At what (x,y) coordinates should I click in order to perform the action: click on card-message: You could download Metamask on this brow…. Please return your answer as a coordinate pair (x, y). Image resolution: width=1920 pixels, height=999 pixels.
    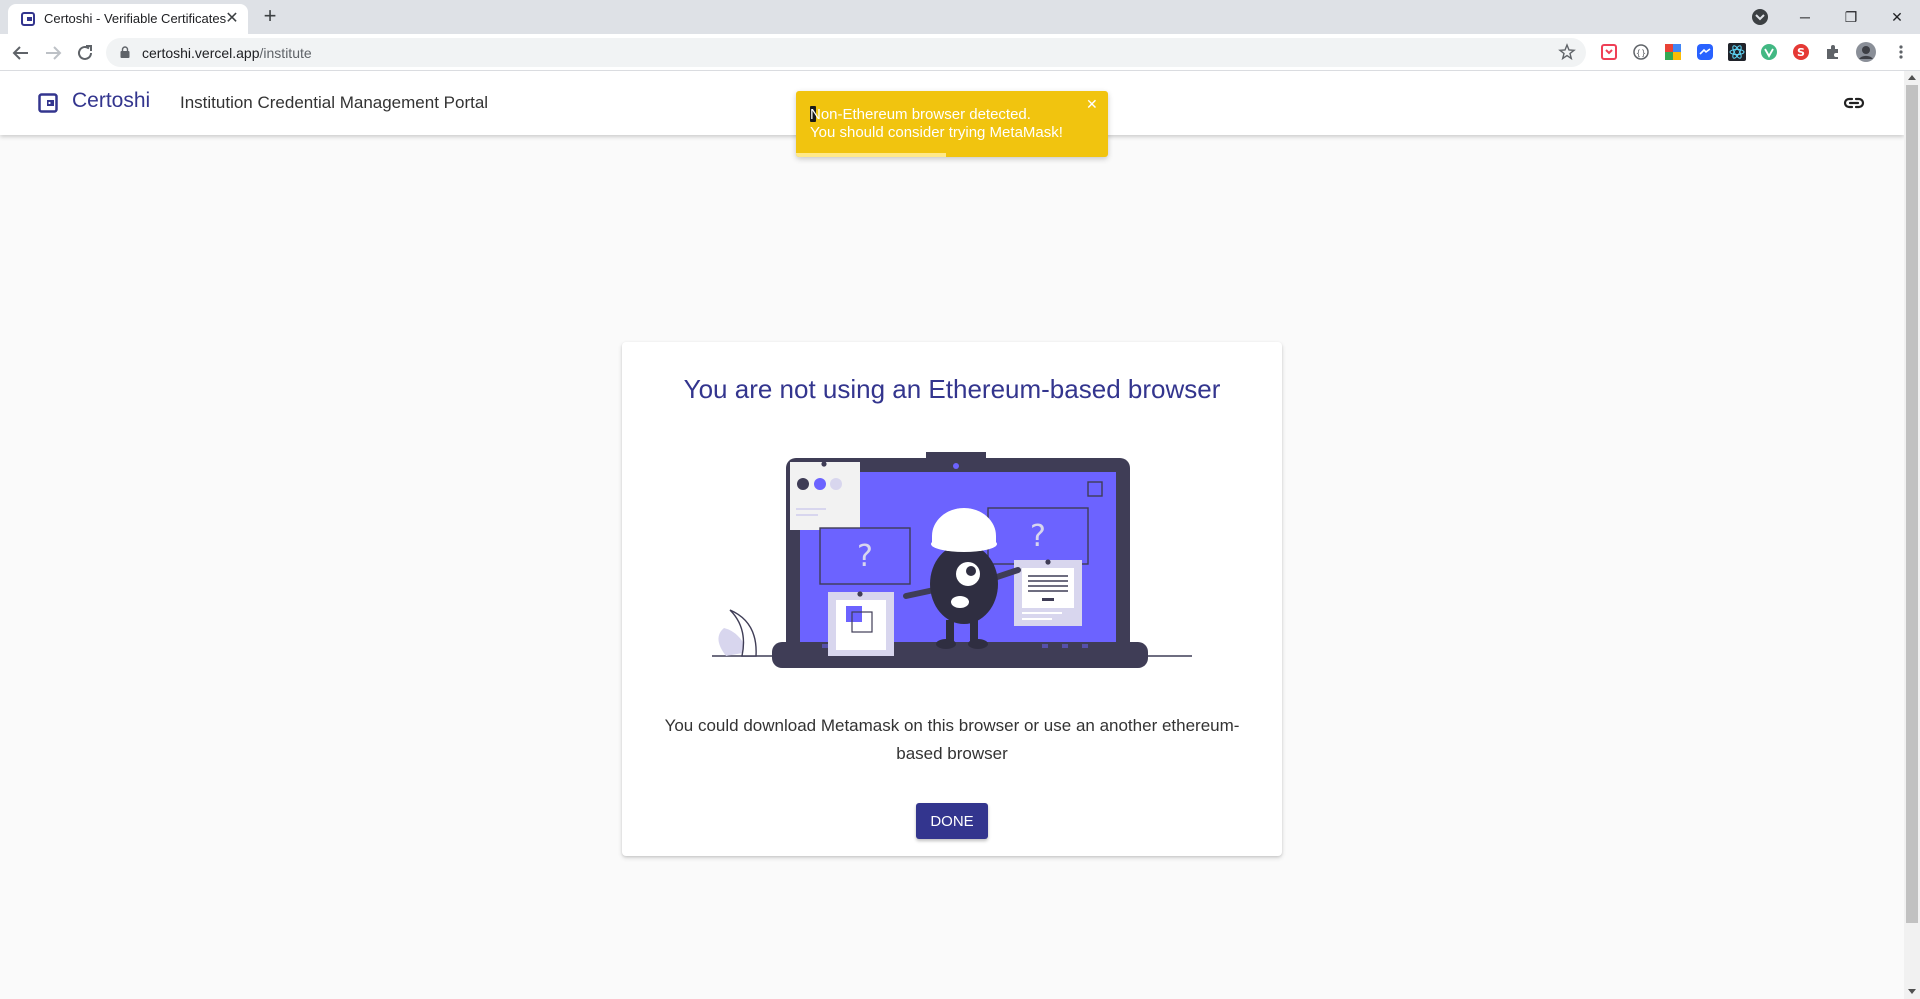
    Looking at the image, I should click on (952, 739).